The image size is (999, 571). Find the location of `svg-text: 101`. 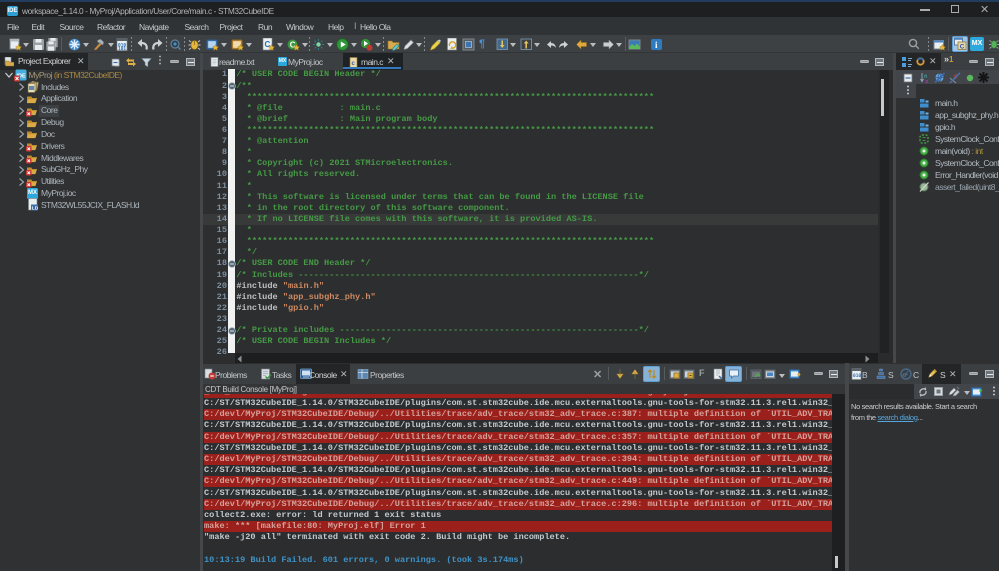

svg-text: 101 is located at coordinates (122, 48).